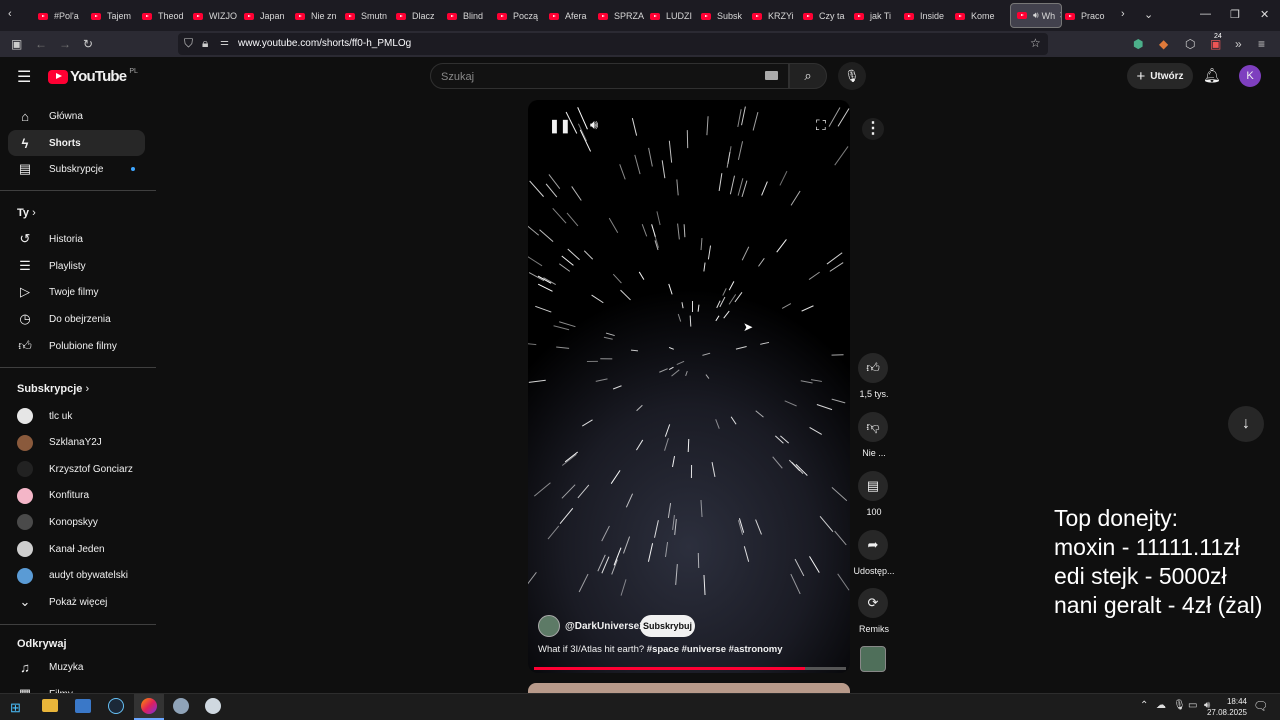 The width and height of the screenshot is (1280, 720). I want to click on browser-tab: Japan, so click(266, 16).